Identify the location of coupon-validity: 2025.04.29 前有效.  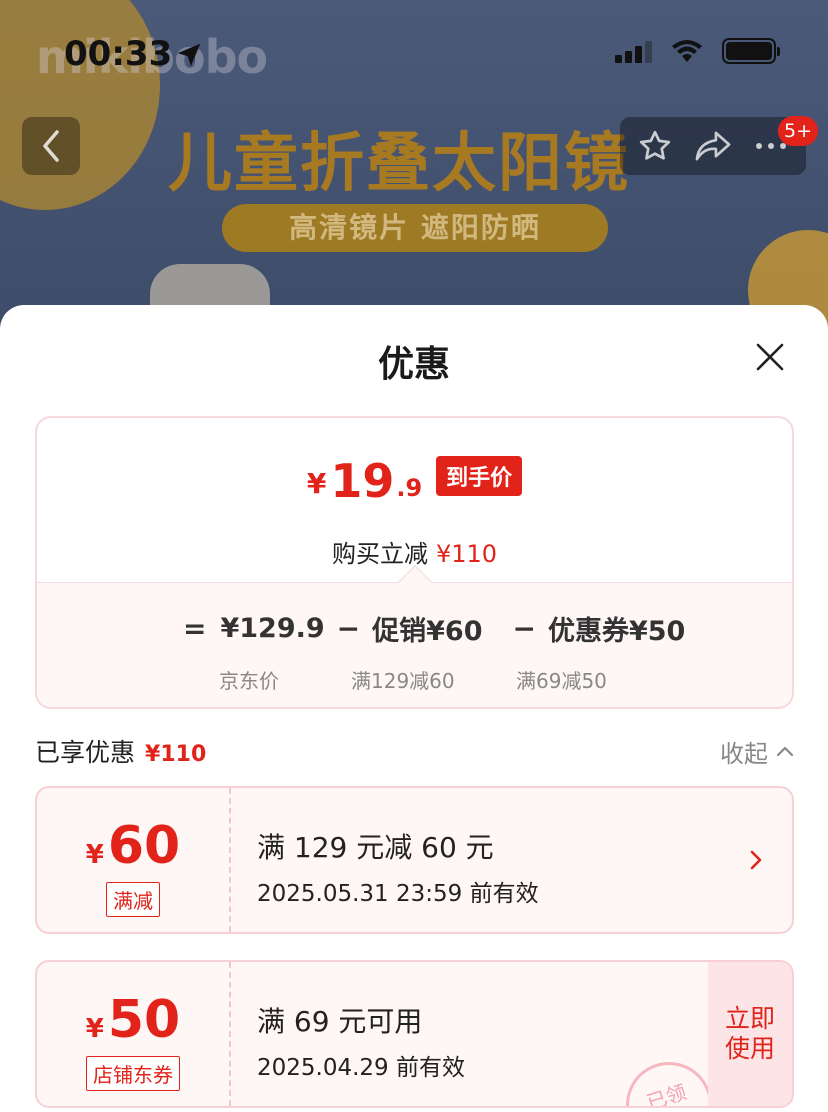
(361, 1068).